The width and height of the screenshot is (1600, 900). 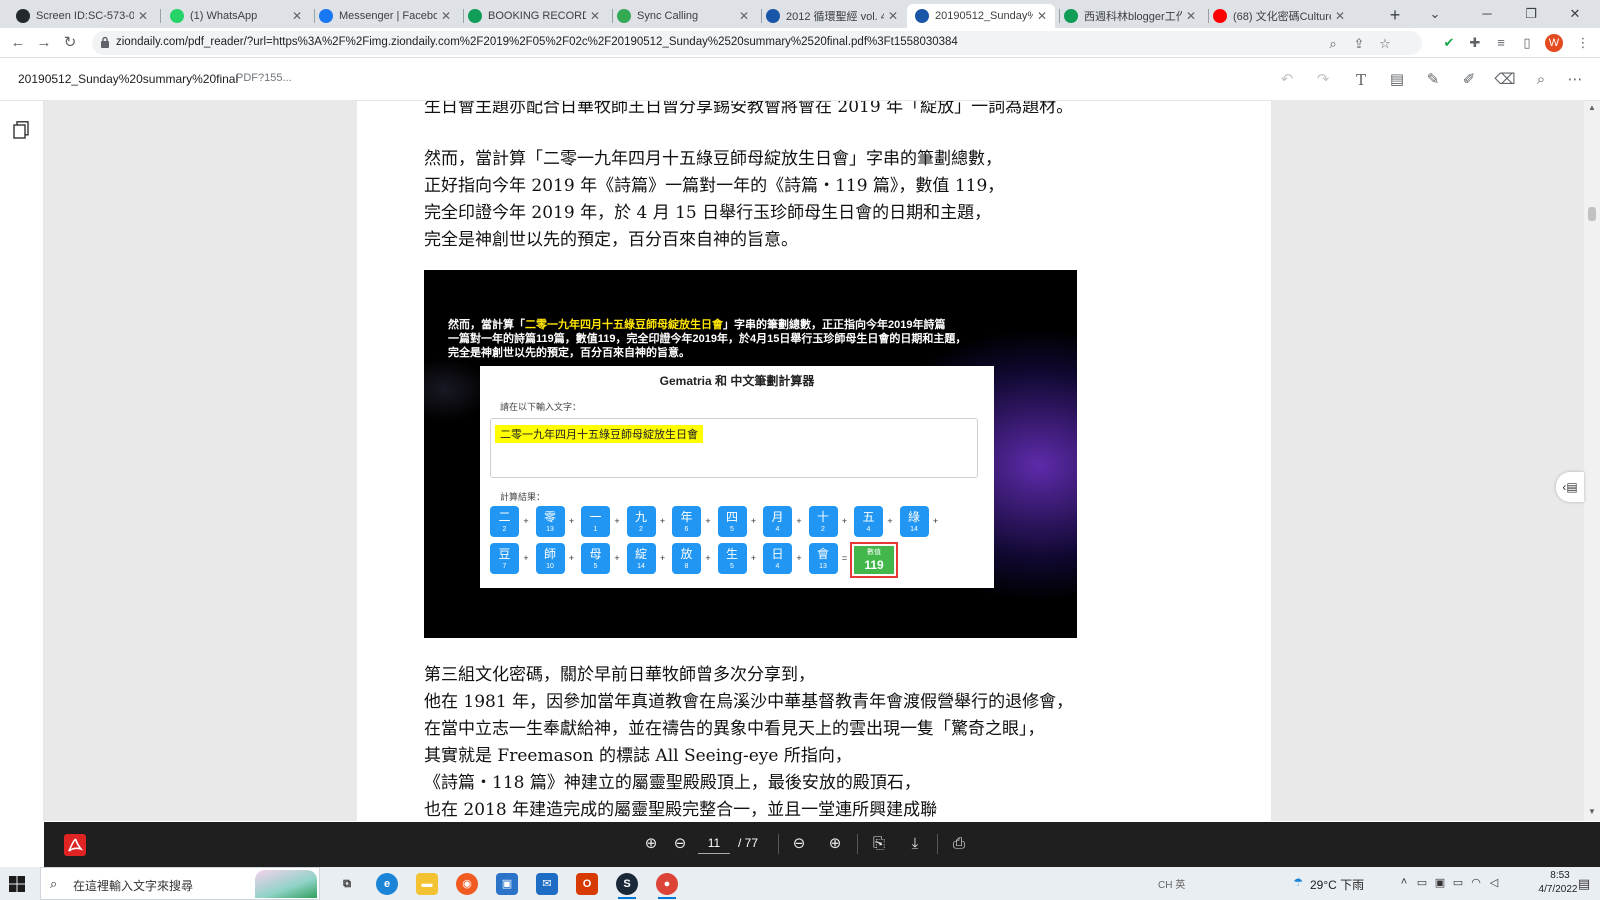 I want to click on tray-chevron-icon: ˄, so click(x=1404, y=882).